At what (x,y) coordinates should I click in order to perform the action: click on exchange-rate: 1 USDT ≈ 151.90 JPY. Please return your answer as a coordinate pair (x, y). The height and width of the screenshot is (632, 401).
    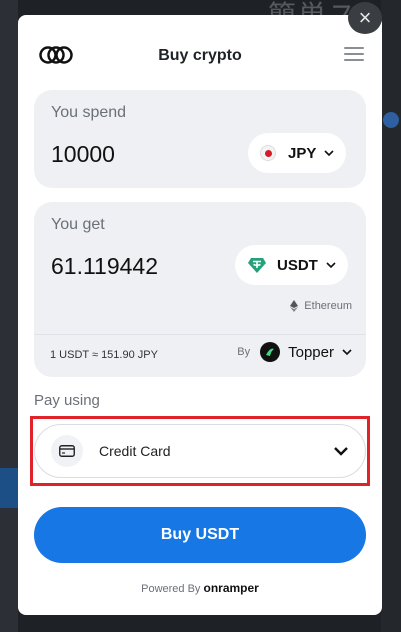
    Looking at the image, I should click on (104, 355).